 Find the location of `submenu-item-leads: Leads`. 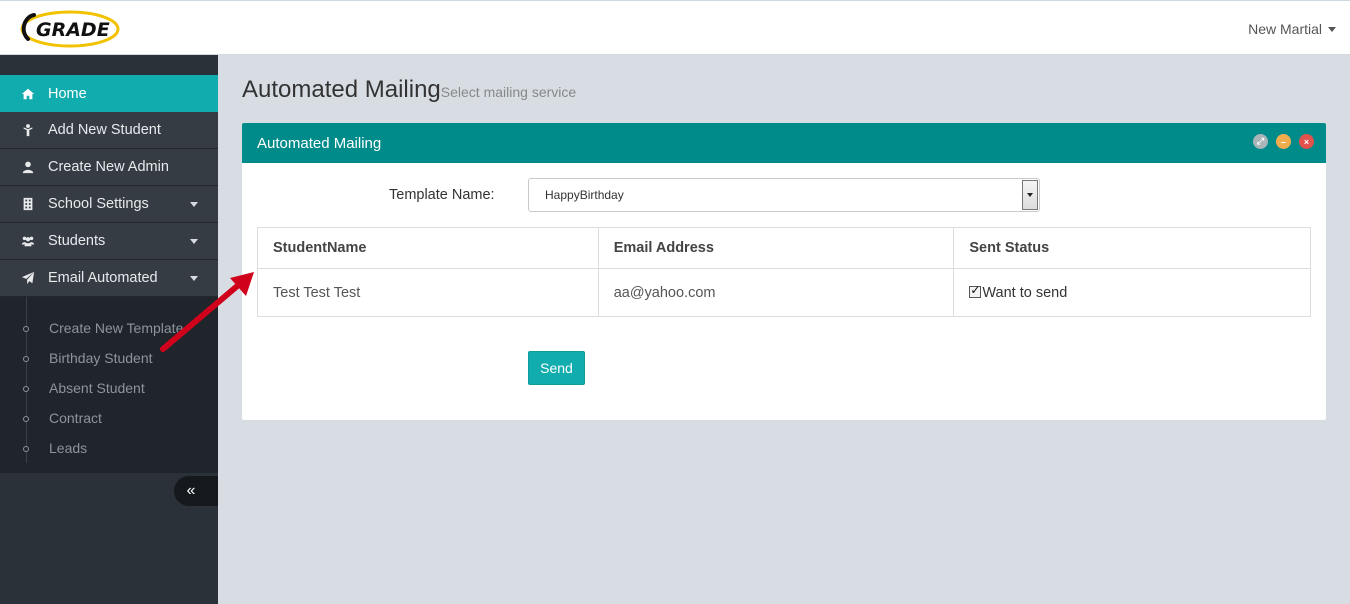

submenu-item-leads: Leads is located at coordinates (109, 448).